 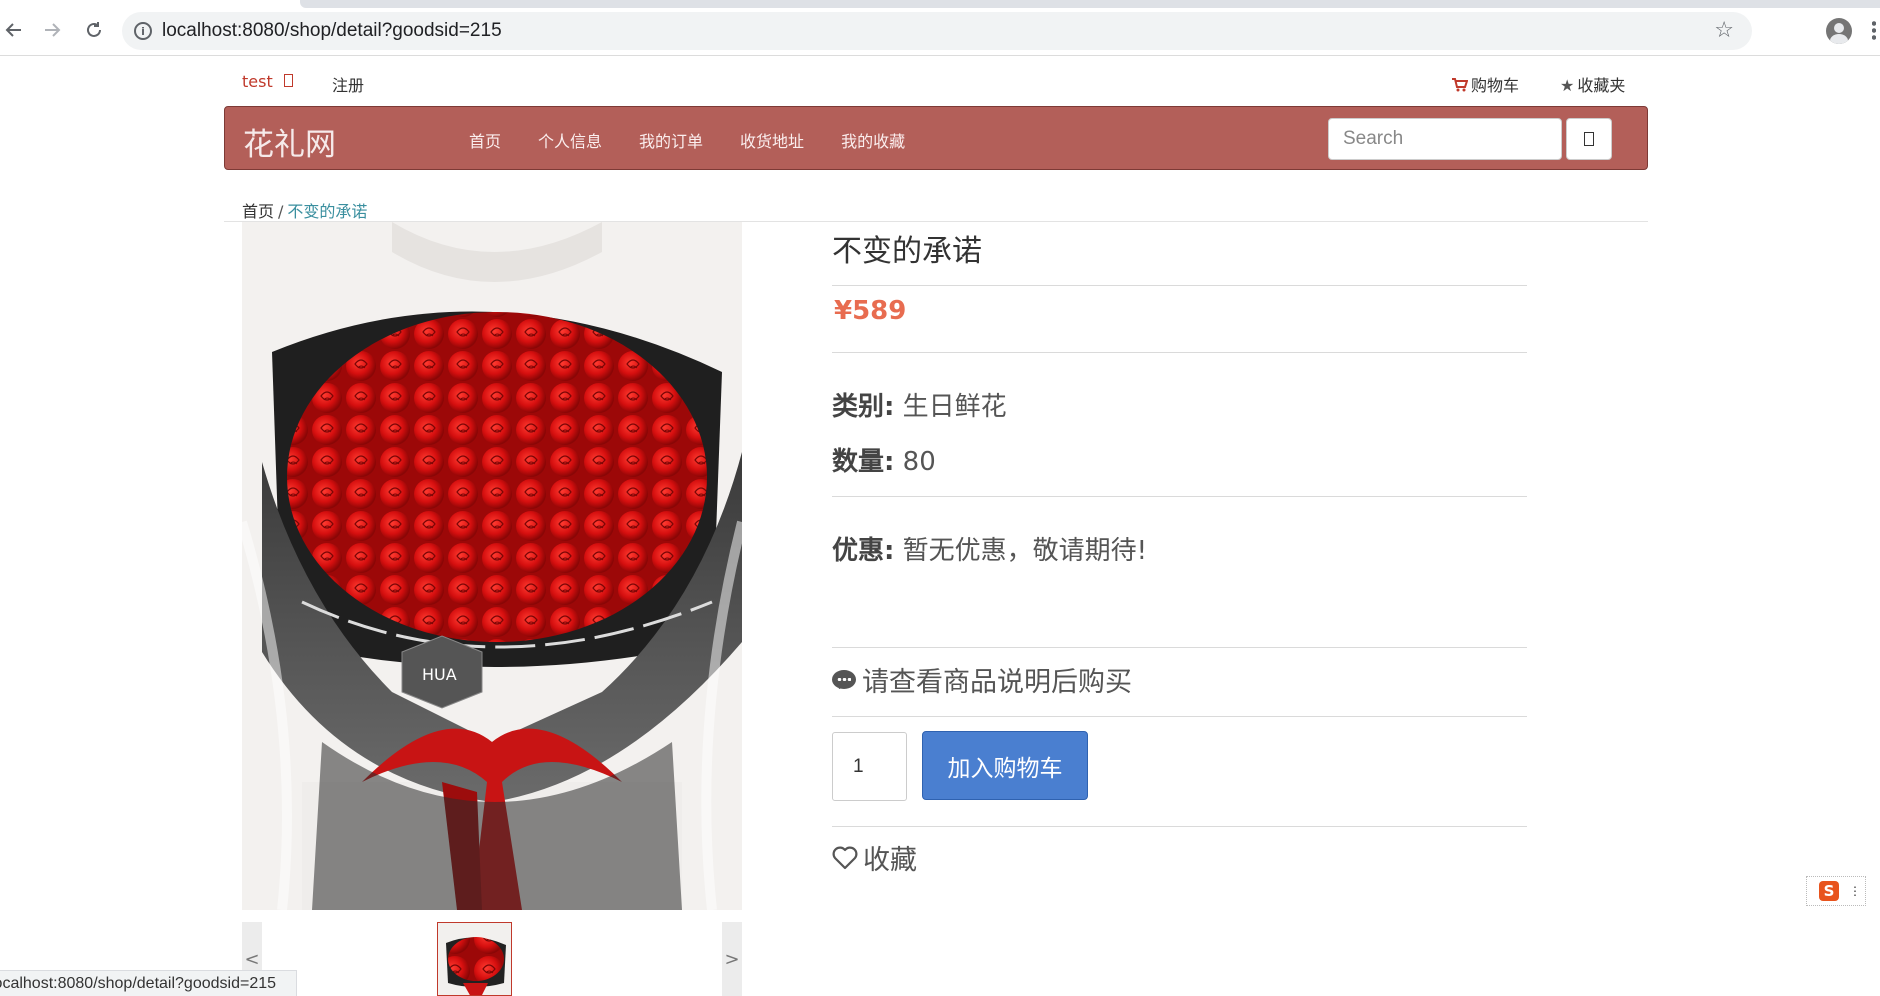 I want to click on profile-avatar-icon, so click(x=1839, y=31).